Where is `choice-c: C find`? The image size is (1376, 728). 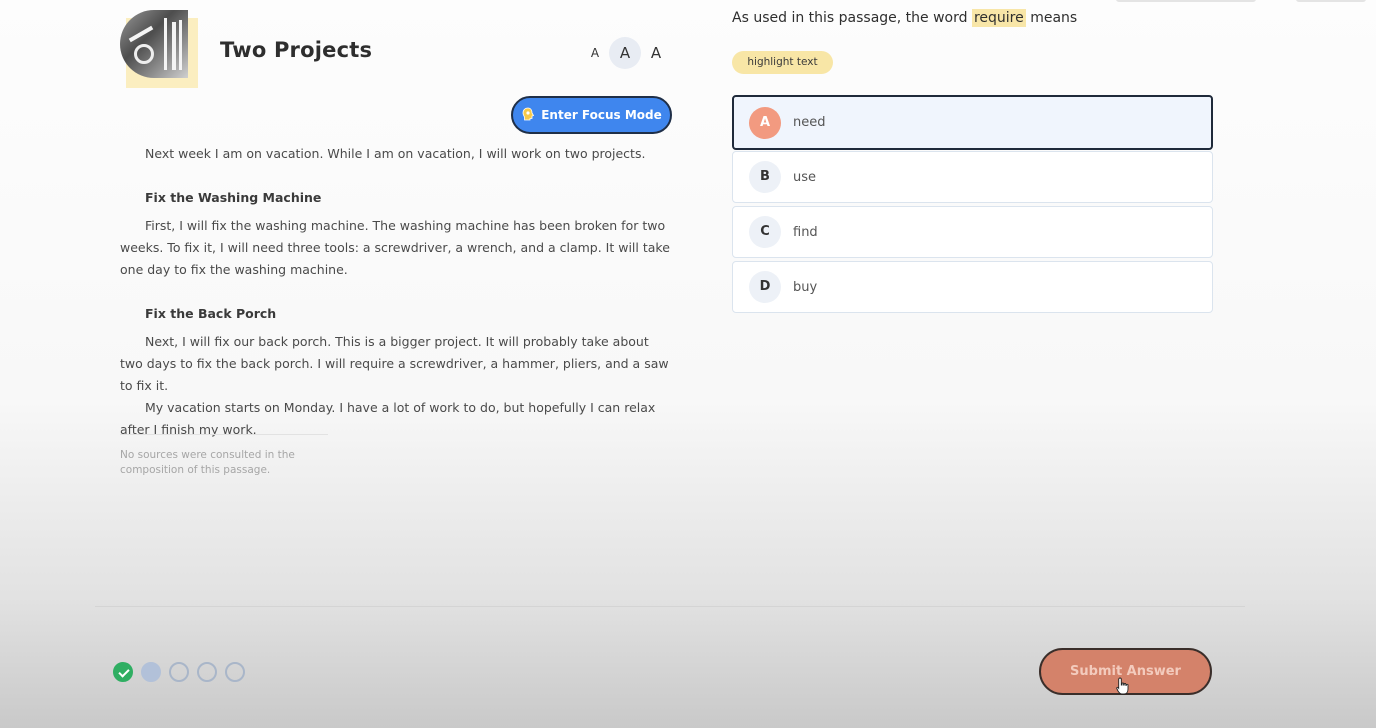
choice-c: C find is located at coordinates (972, 232).